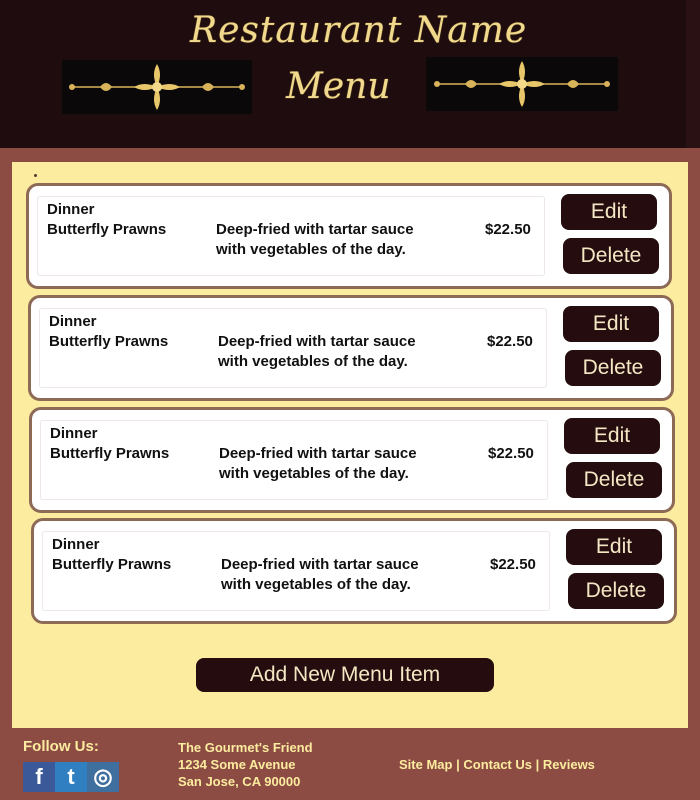  What do you see at coordinates (245, 747) in the screenshot?
I see `address-company: The Gourmet's Friend` at bounding box center [245, 747].